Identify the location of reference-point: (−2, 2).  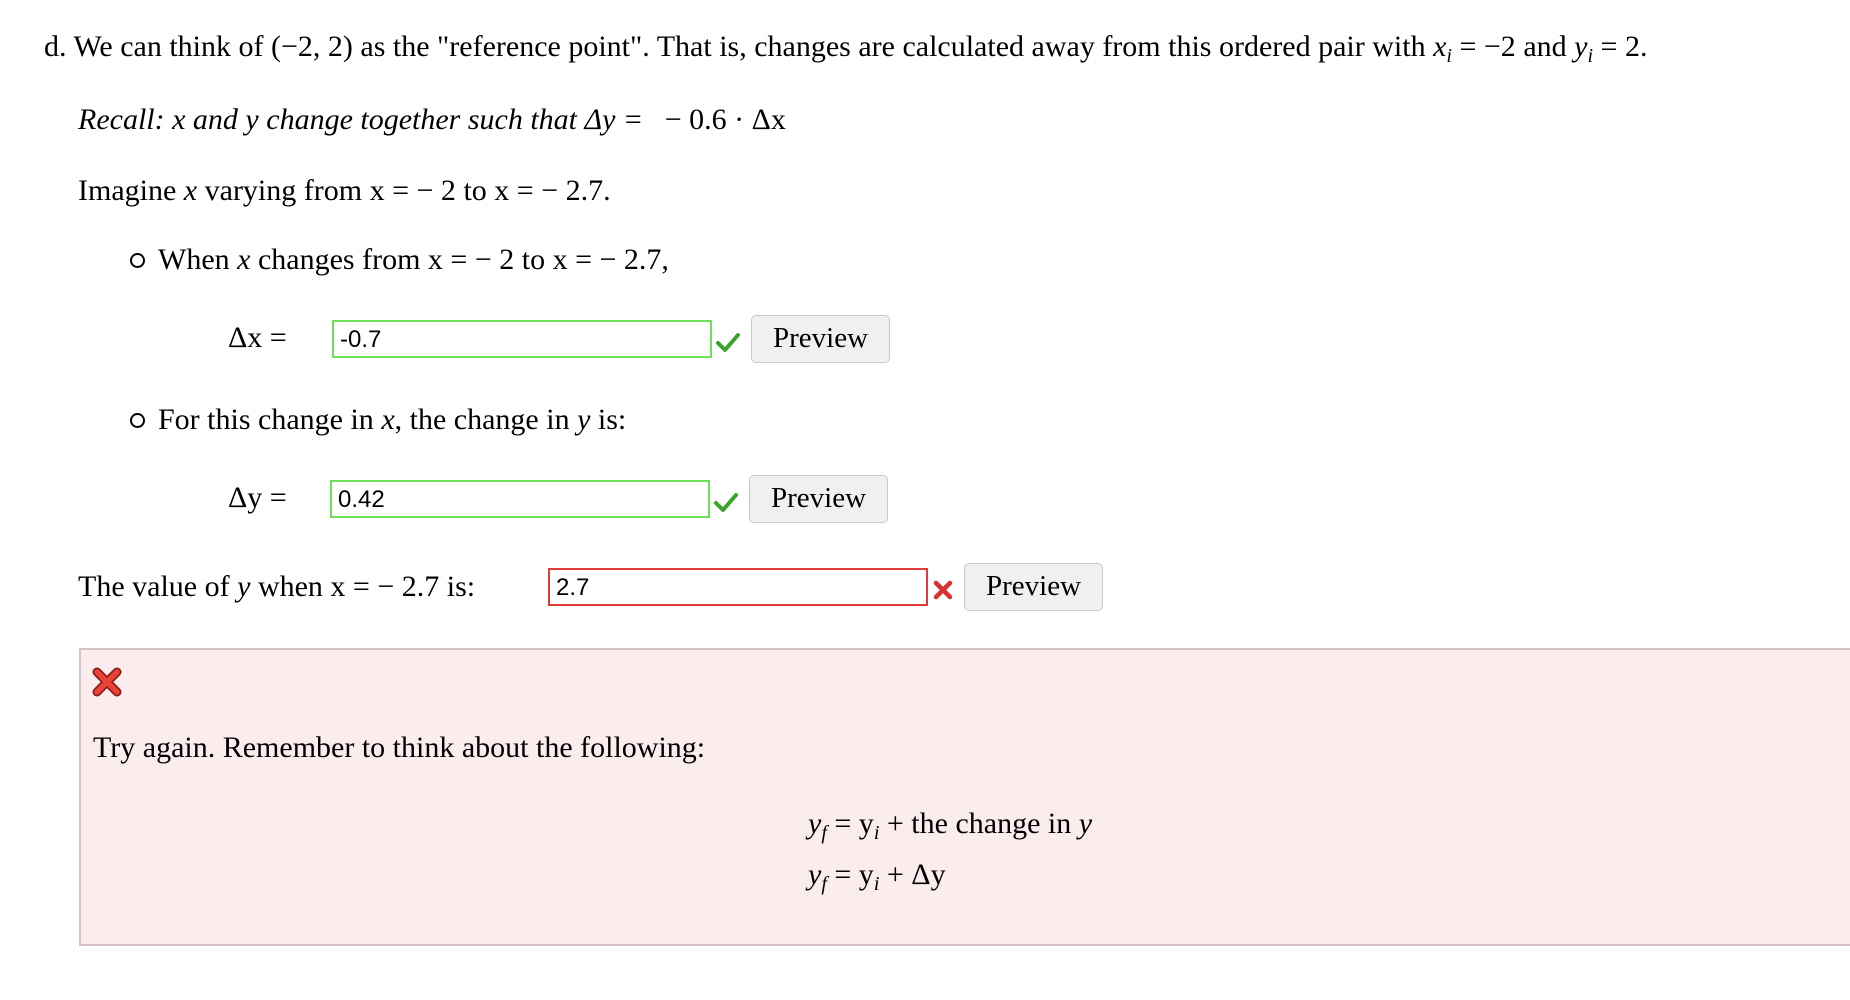
(312, 46).